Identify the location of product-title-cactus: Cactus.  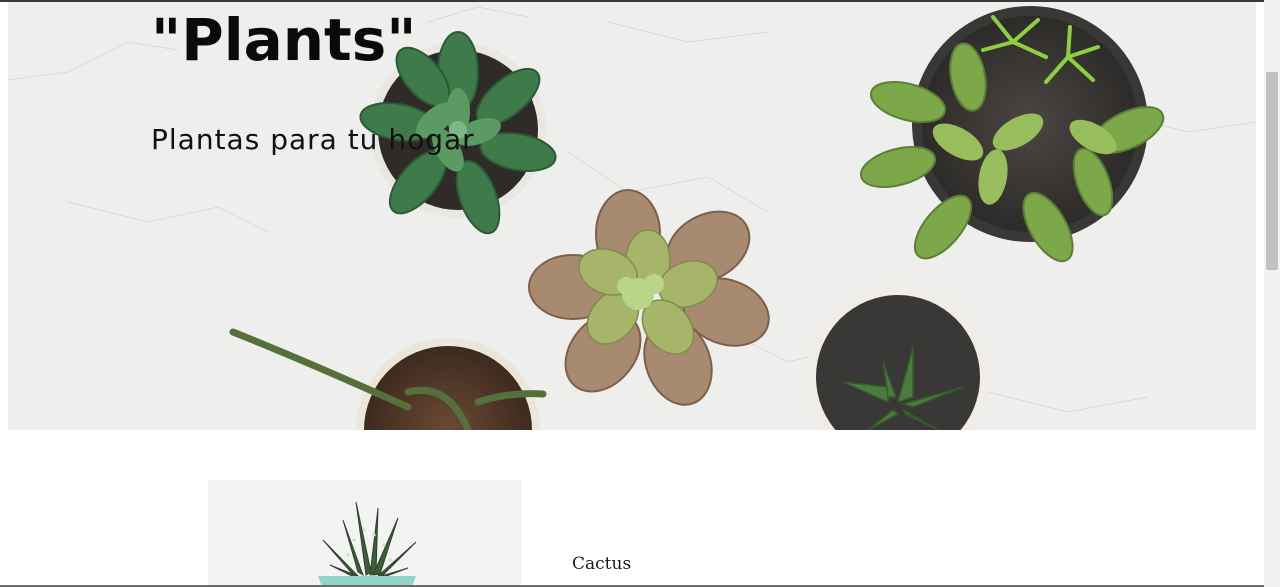
(601, 564).